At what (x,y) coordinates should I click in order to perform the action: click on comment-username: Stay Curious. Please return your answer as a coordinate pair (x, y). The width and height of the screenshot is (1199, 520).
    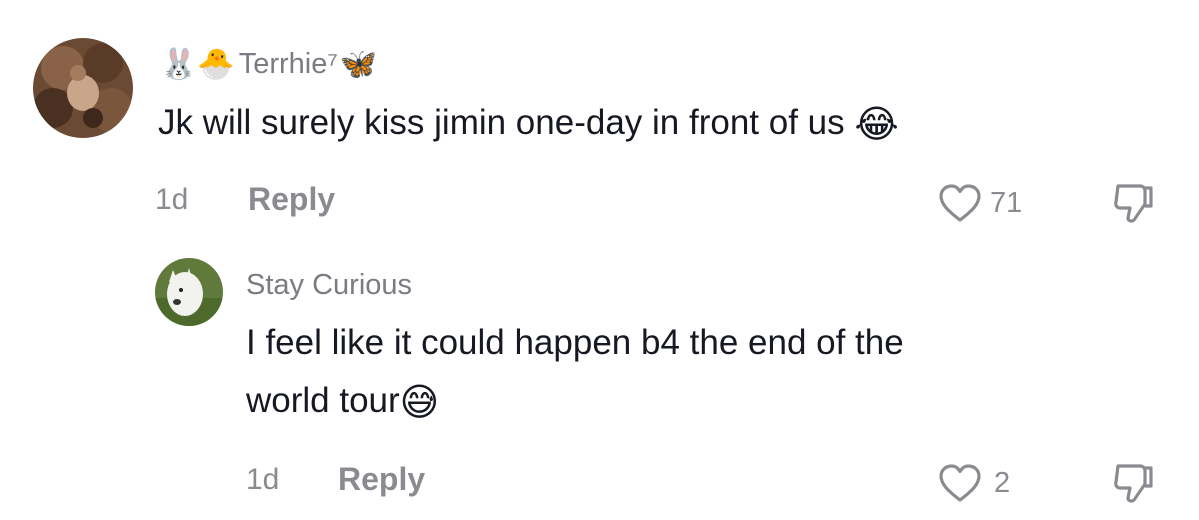
    Looking at the image, I should click on (329, 285).